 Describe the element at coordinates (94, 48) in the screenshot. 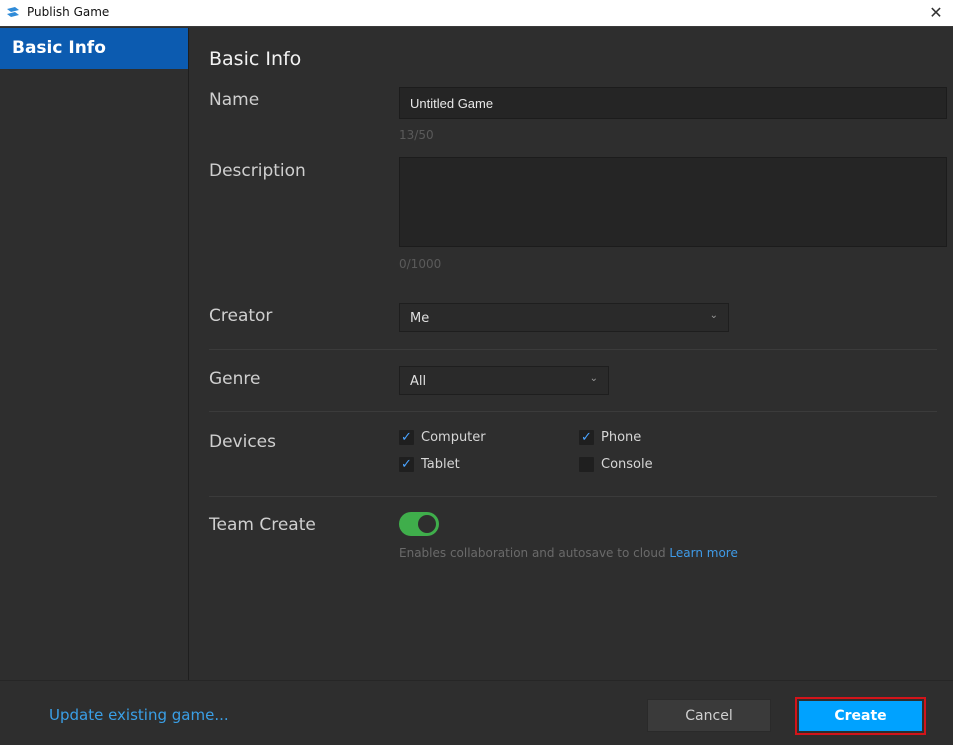

I see `sidebar-item-basic-info: Basic Info` at that location.